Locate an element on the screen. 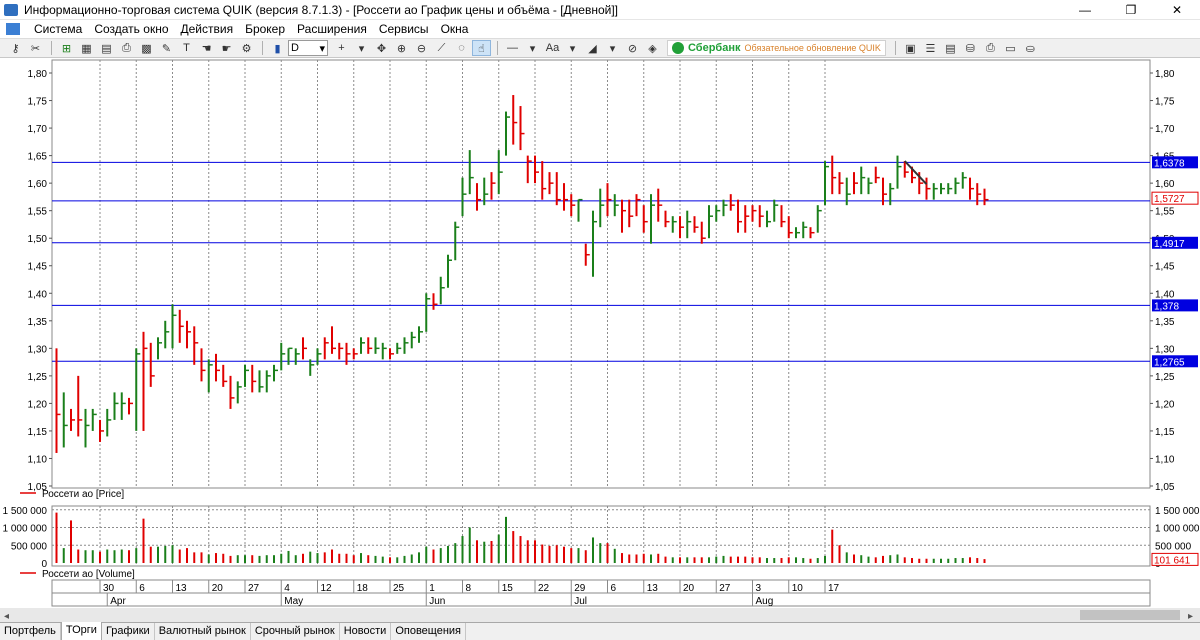 The width and height of the screenshot is (1200, 640). list-icon: ☰ is located at coordinates (930, 48).